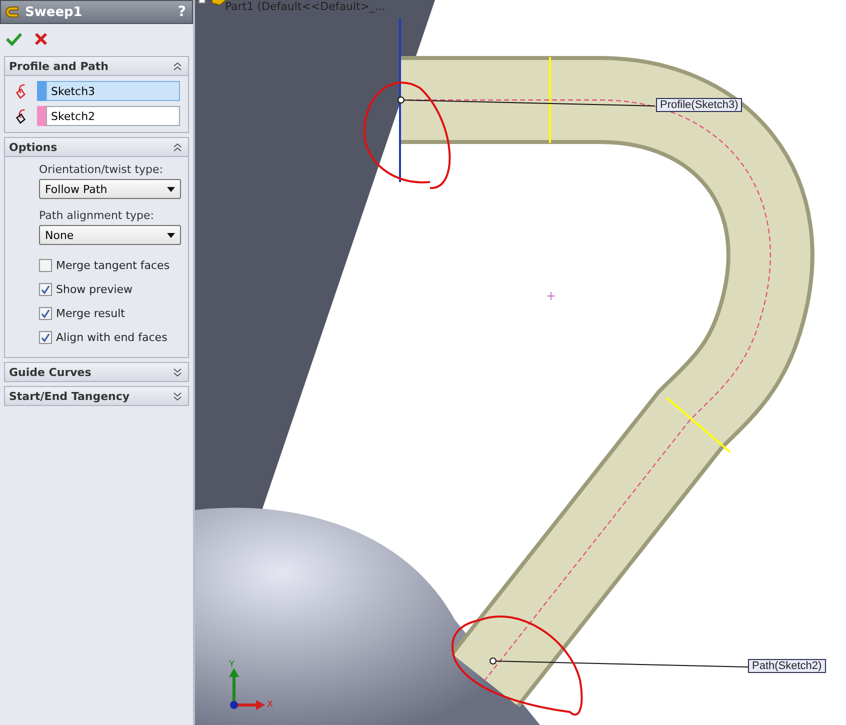 Image resolution: width=846 pixels, height=725 pixels. Describe the element at coordinates (21, 116) in the screenshot. I see `path-sketch-icon` at that location.